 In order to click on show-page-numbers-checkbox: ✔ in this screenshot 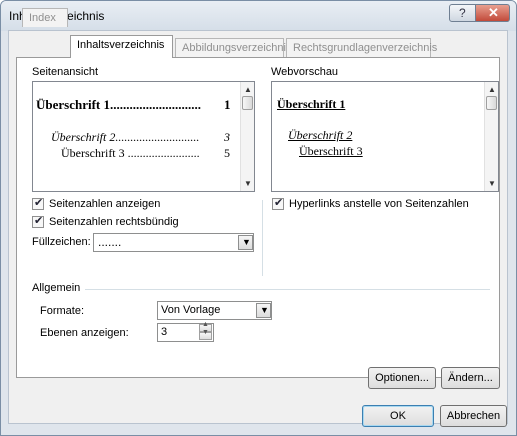, I will do `click(38, 203)`.